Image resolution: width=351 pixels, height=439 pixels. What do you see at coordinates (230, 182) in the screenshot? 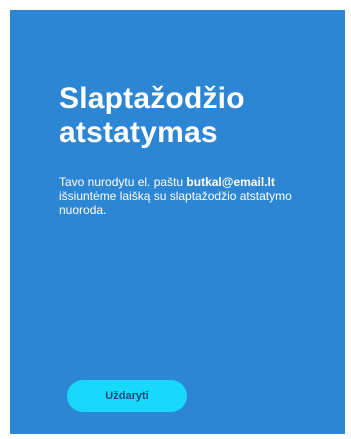
I see `email-address: butkal@email.lt` at bounding box center [230, 182].